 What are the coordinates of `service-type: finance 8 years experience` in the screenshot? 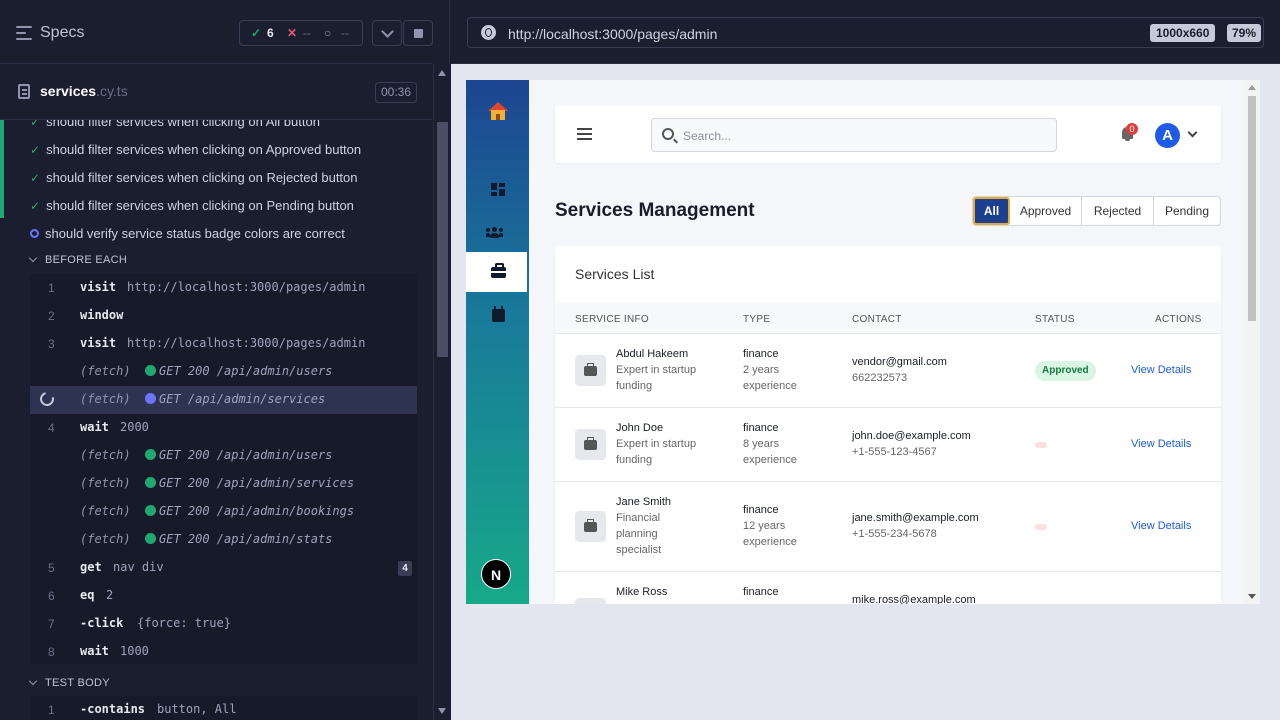 It's located at (770, 444).